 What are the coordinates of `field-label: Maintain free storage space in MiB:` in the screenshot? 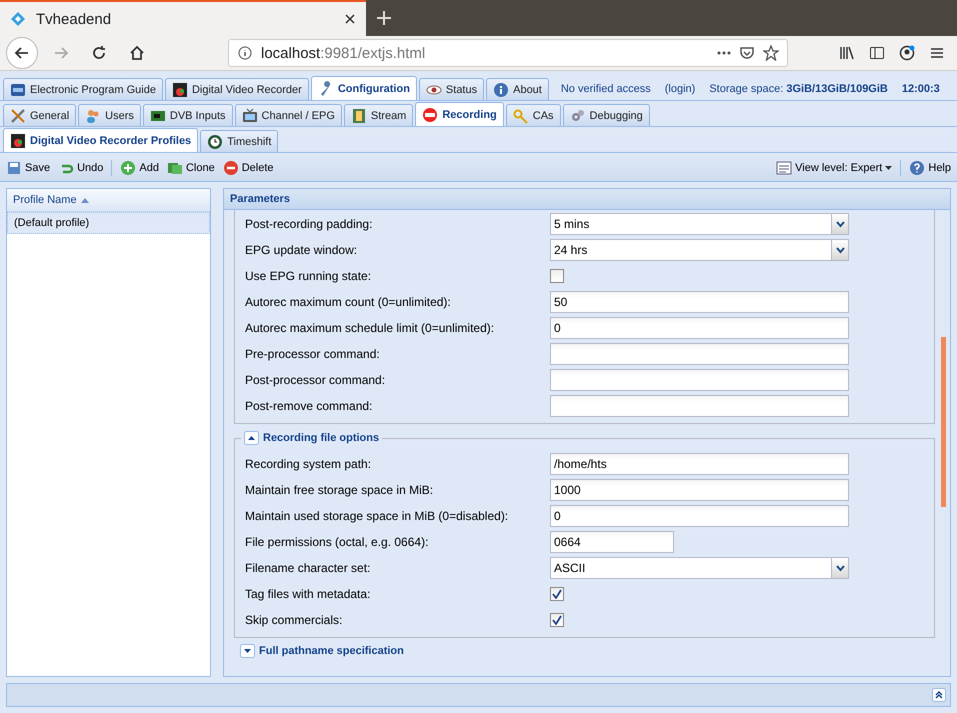 It's located at (339, 490).